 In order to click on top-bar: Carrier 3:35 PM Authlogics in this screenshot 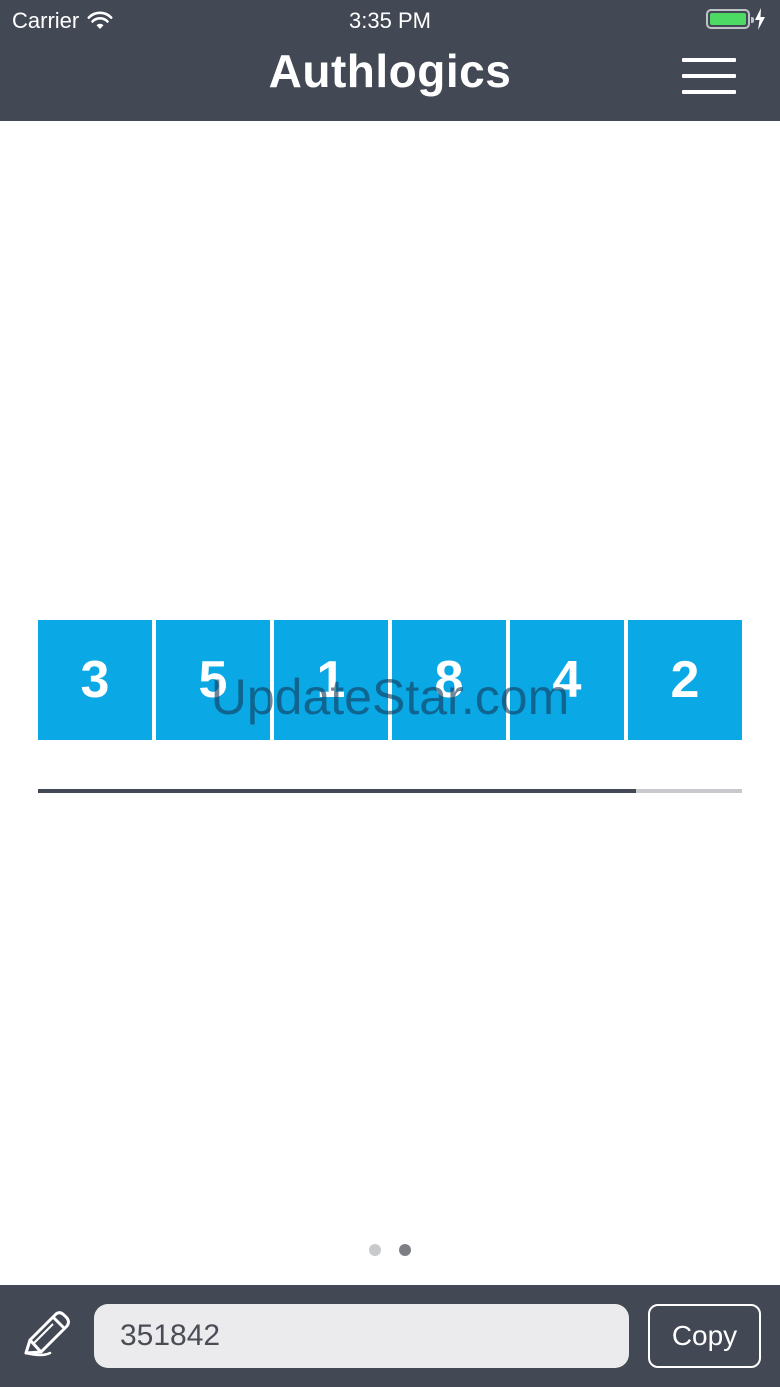, I will do `click(390, 60)`.